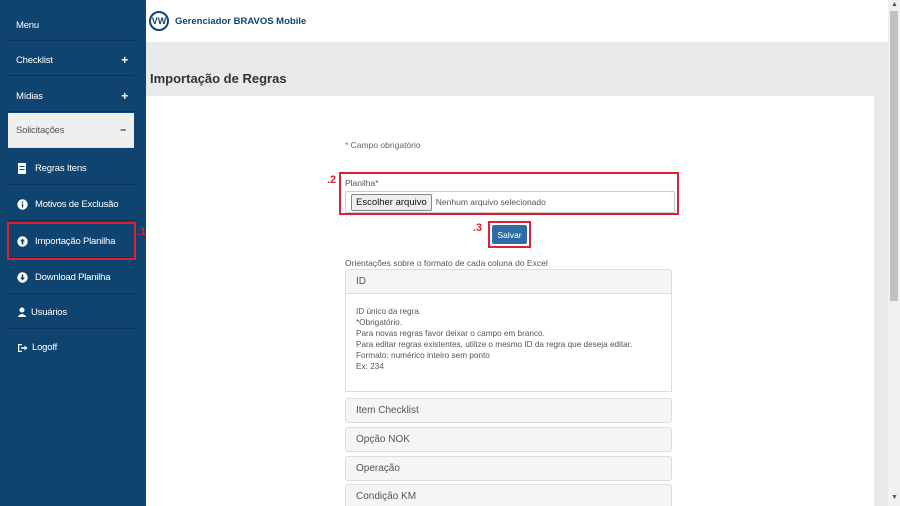 The width and height of the screenshot is (900, 506). Describe the element at coordinates (362, 183) in the screenshot. I see `file-field-label: Planilha*` at that location.